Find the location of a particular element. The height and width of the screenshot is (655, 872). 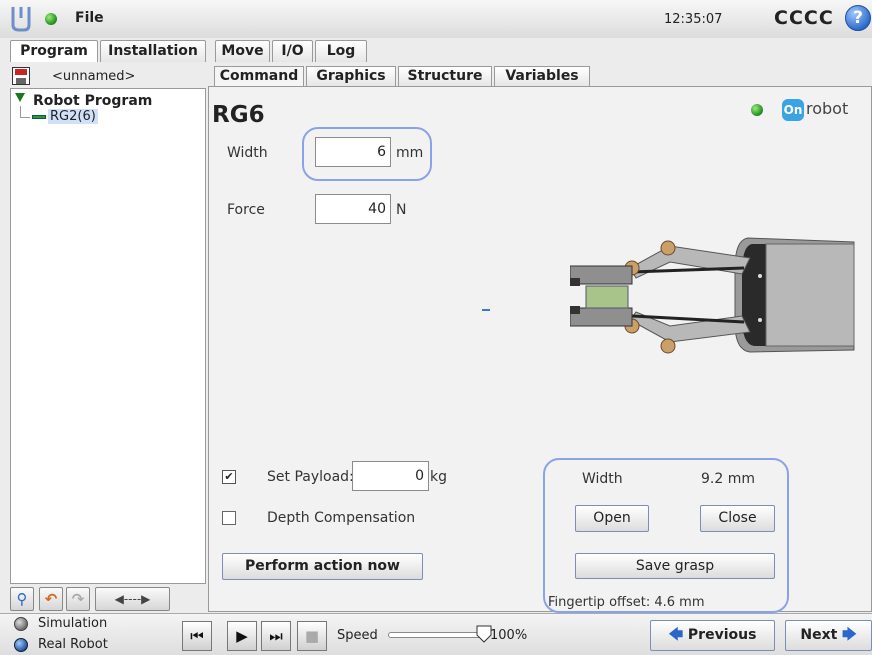

close-button: Close is located at coordinates (737, 518).